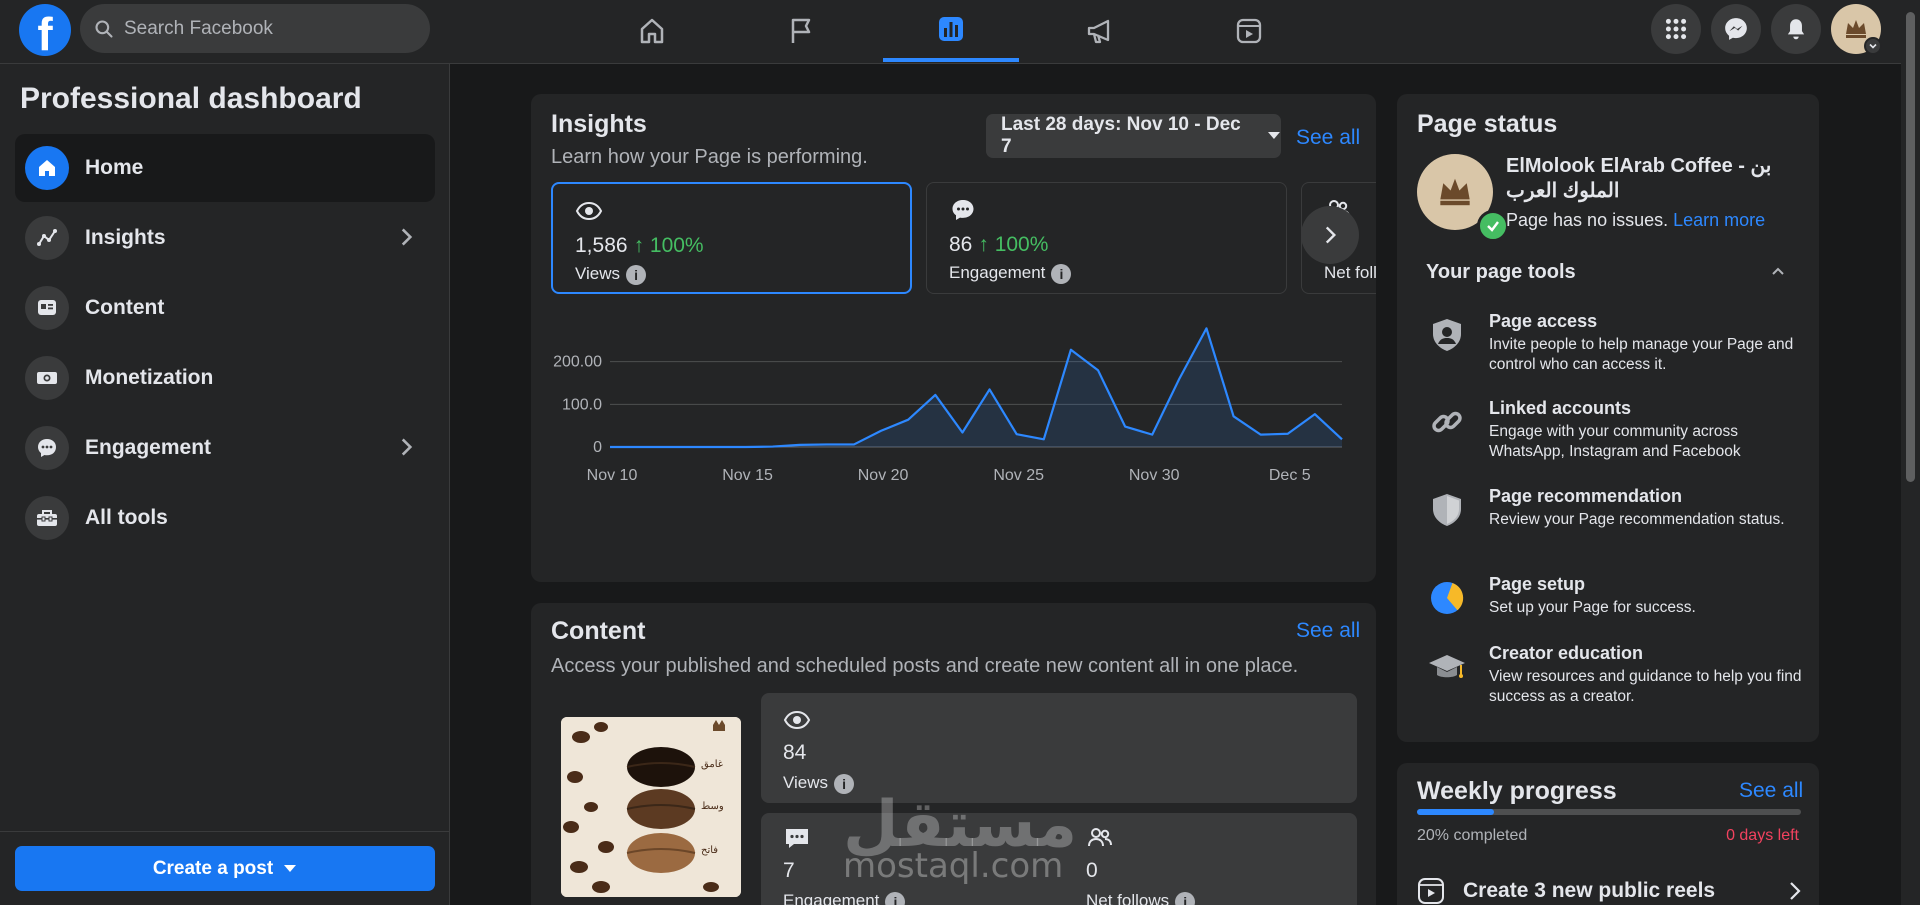 The height and width of the screenshot is (905, 1920). I want to click on chart-x-tick-label: Nov 15, so click(747, 475).